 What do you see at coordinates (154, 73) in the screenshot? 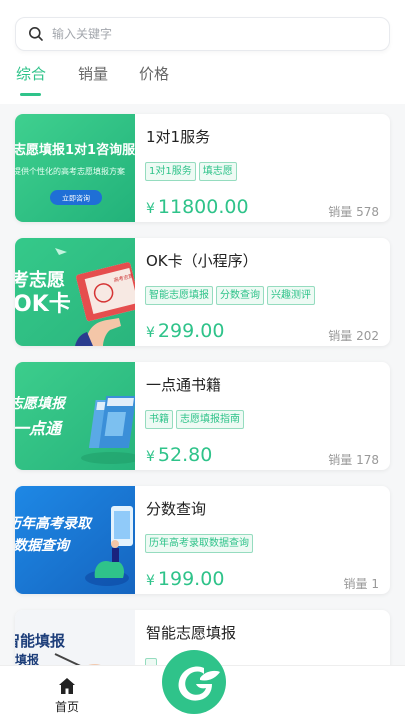
I see `tab-price: 价格` at bounding box center [154, 73].